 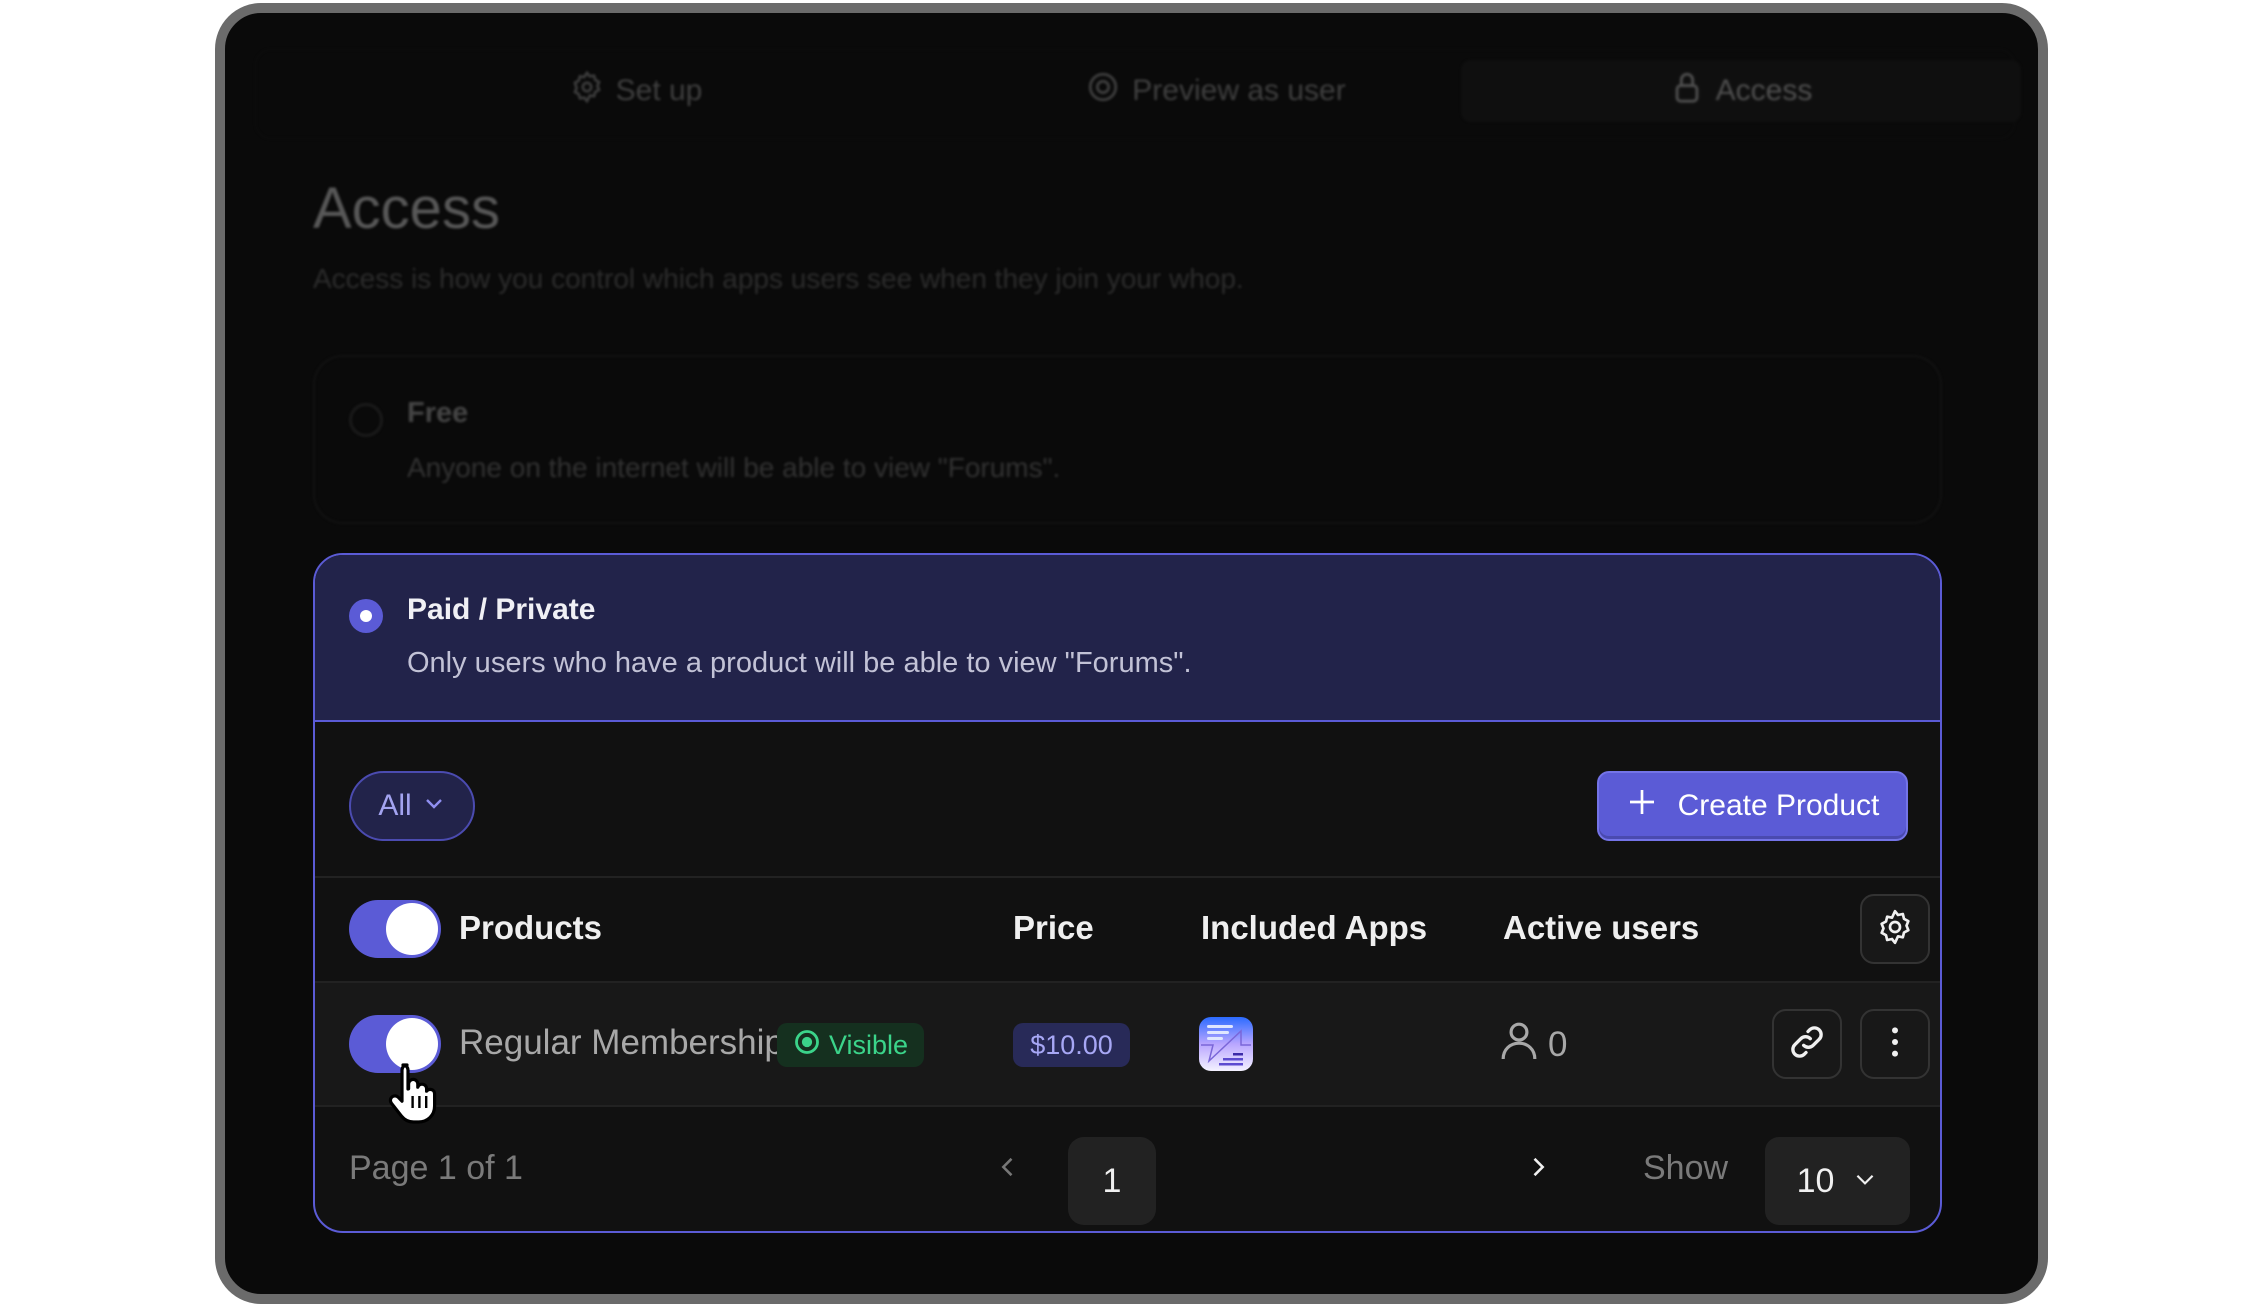 I want to click on copy-link-button, so click(x=1807, y=1044).